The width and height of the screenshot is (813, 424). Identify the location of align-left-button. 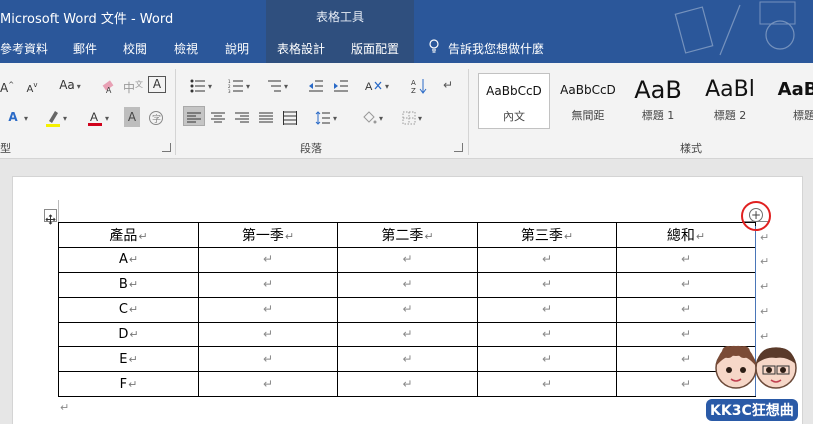
(194, 116).